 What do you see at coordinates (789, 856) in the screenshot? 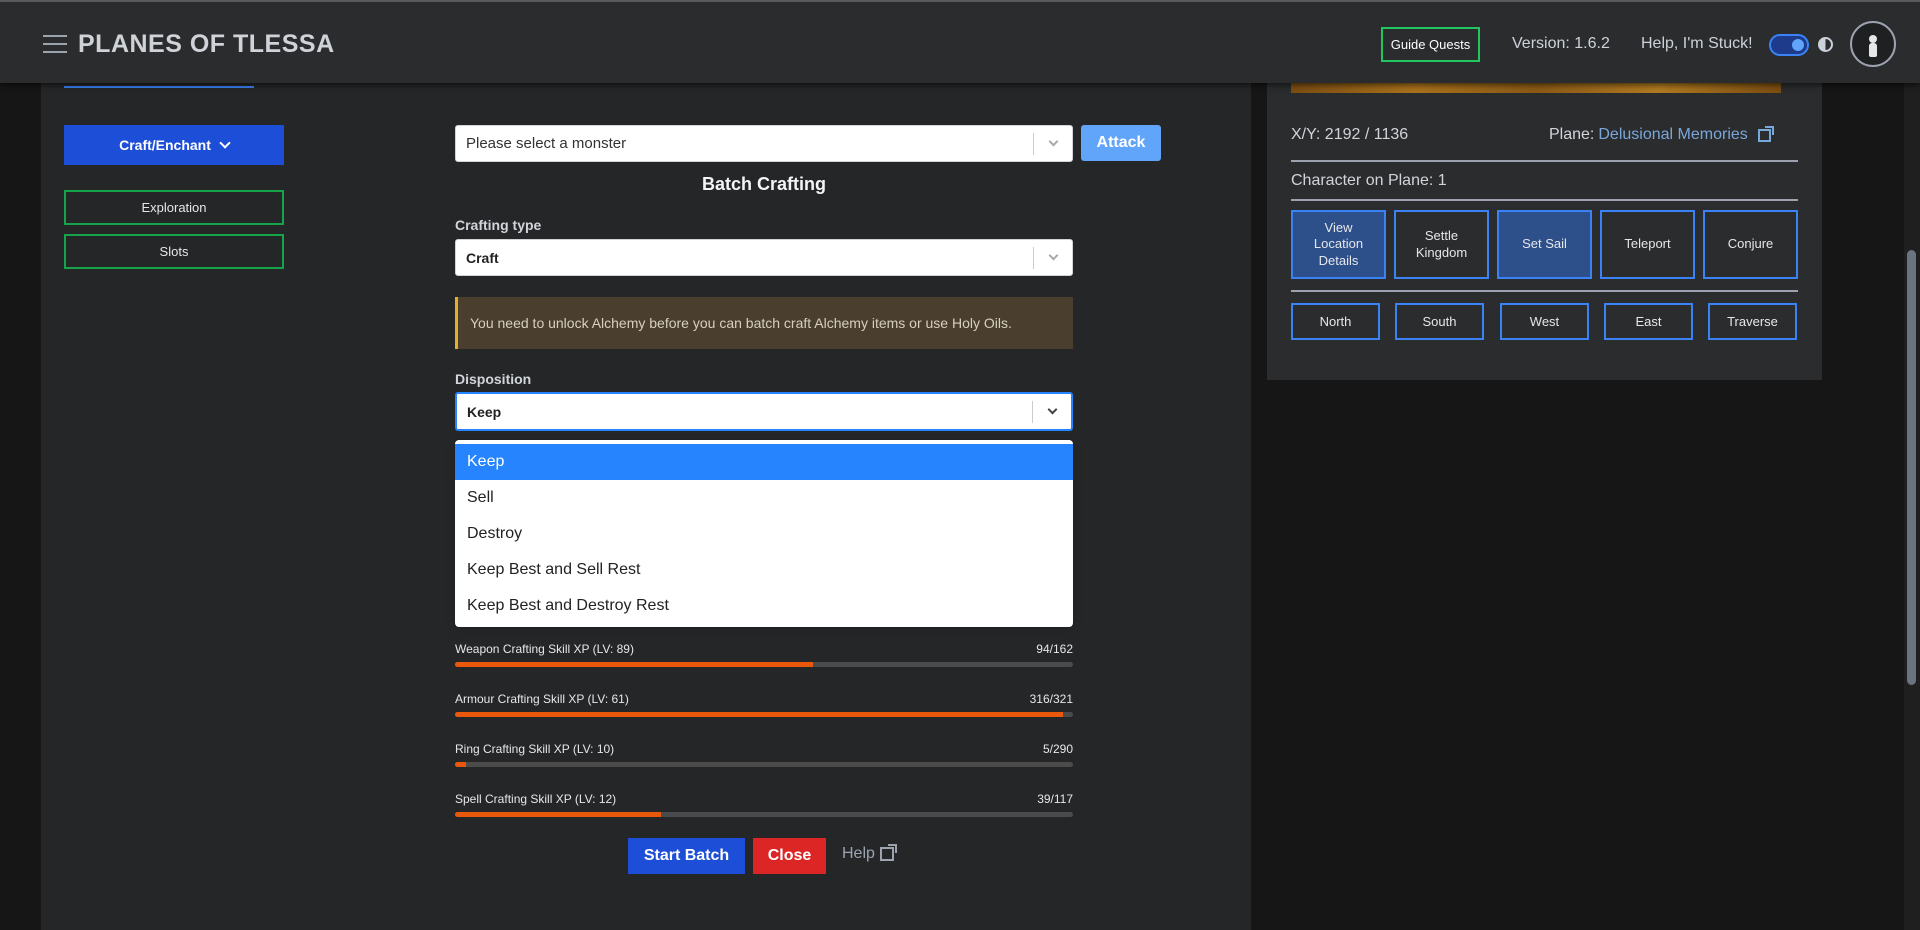
I see `close-button: Close` at bounding box center [789, 856].